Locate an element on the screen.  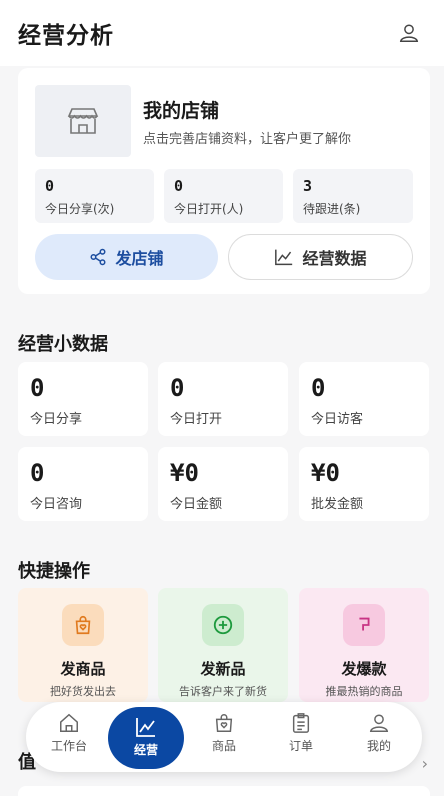
share-store-button: 发店铺 is located at coordinates (126, 257).